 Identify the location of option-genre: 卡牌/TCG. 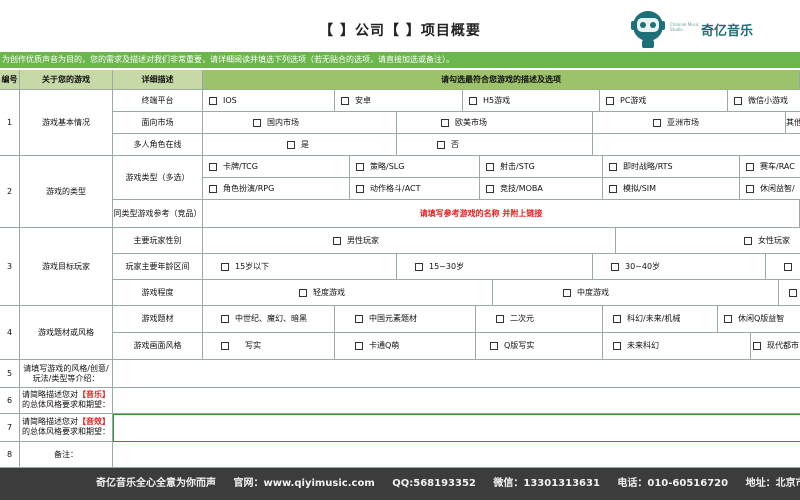
(276, 167).